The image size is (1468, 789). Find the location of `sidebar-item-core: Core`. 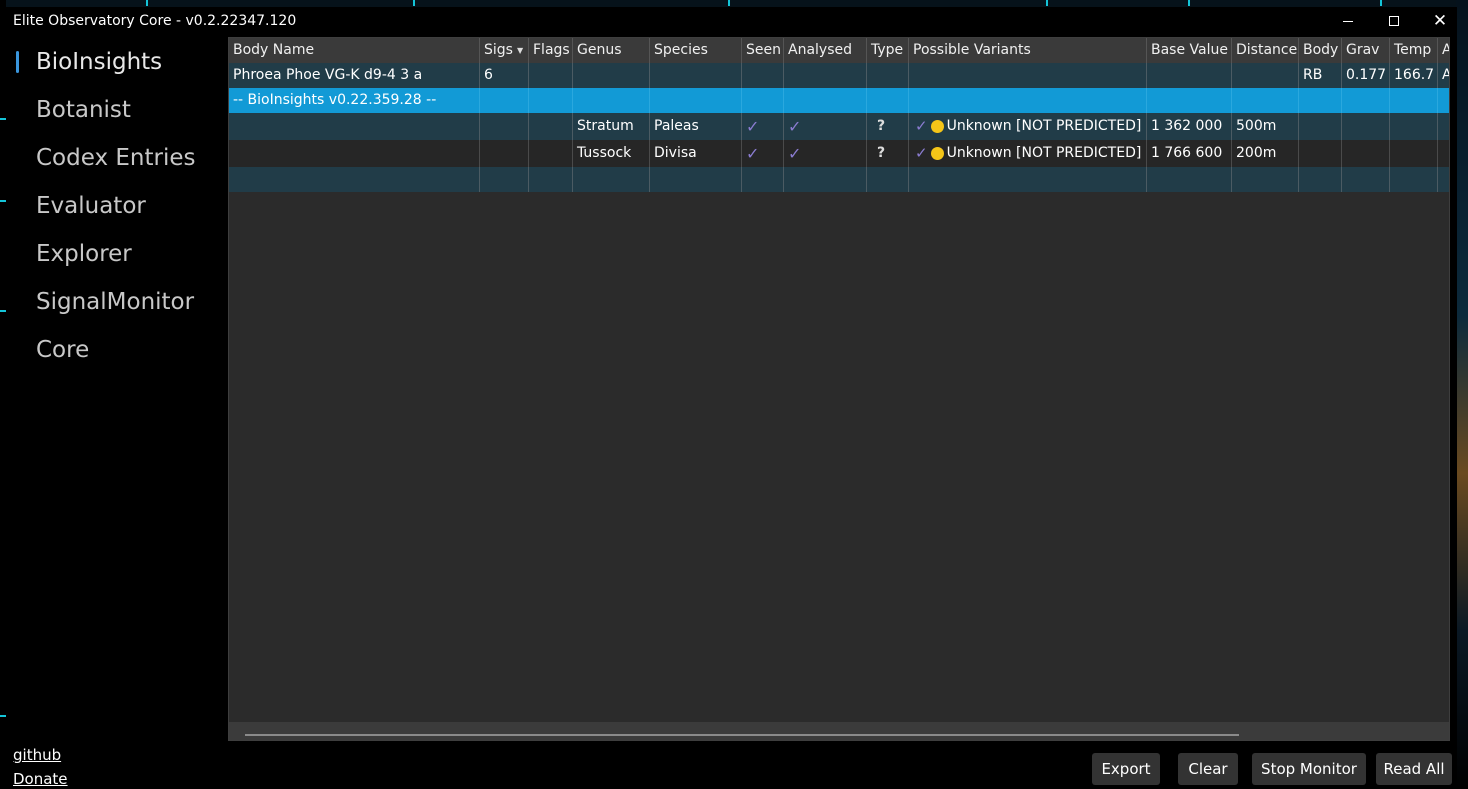

sidebar-item-core: Core is located at coordinates (117, 357).